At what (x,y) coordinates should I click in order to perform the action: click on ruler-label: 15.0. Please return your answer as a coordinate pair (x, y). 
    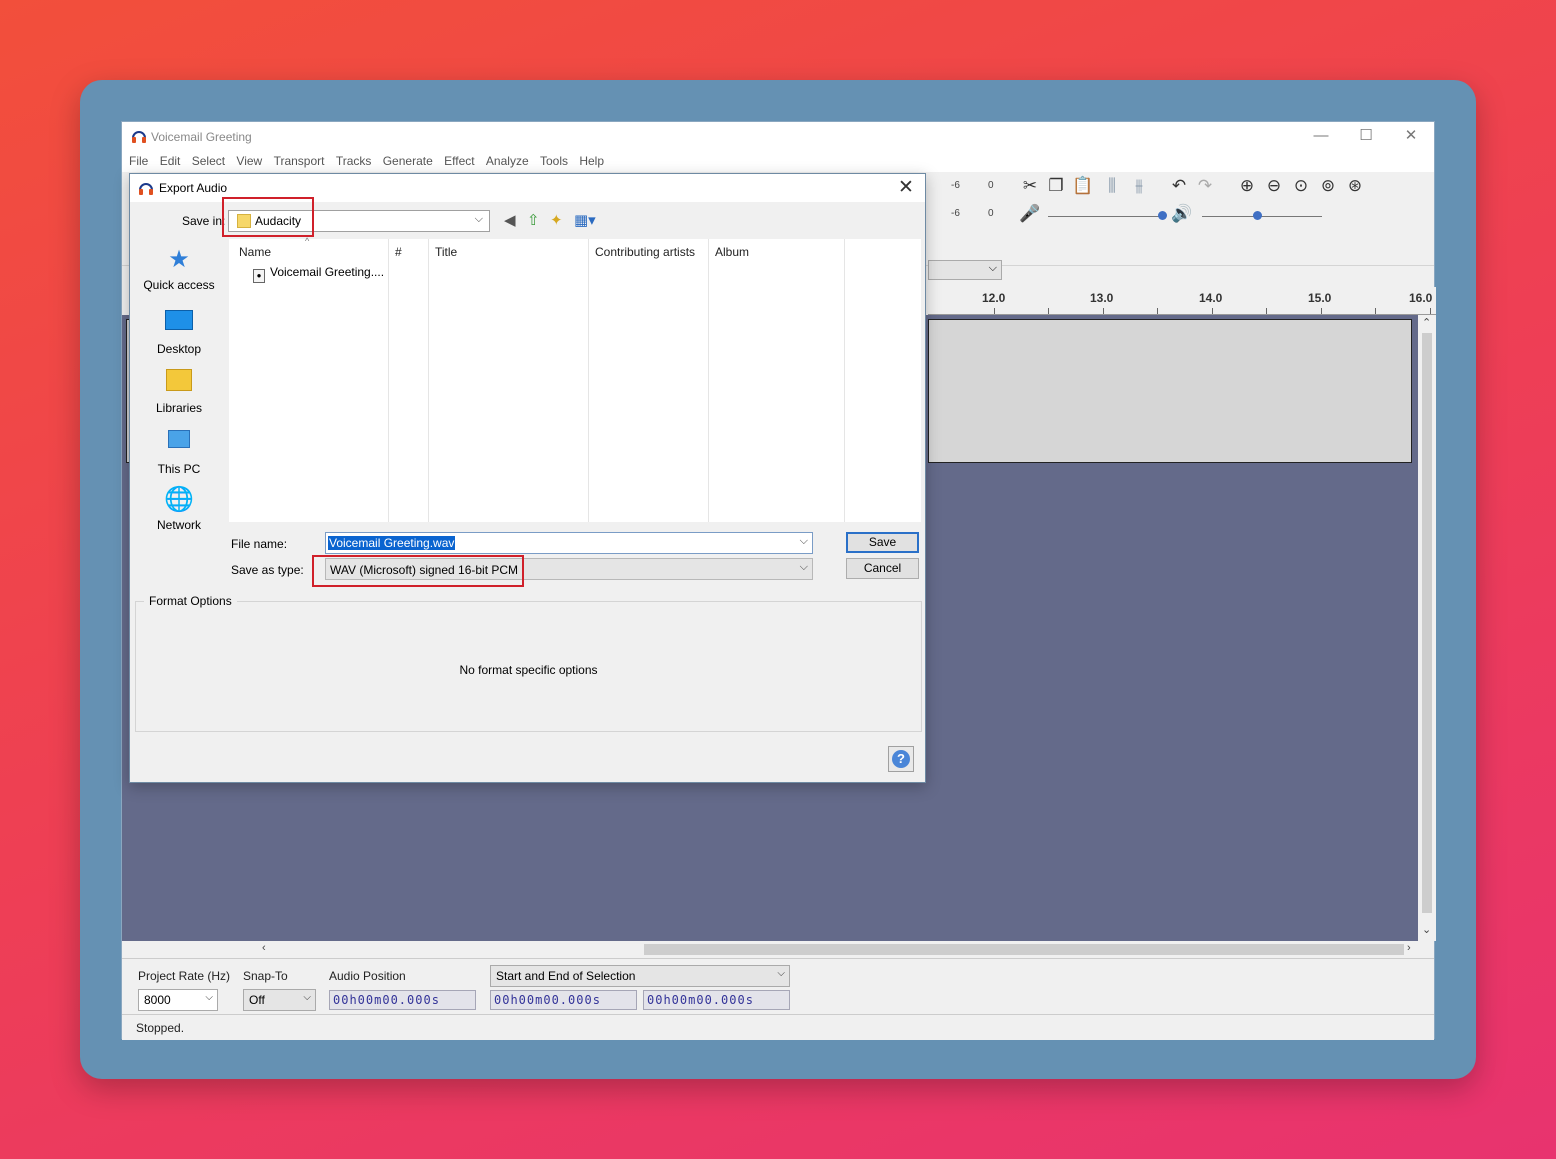
    Looking at the image, I should click on (1320, 298).